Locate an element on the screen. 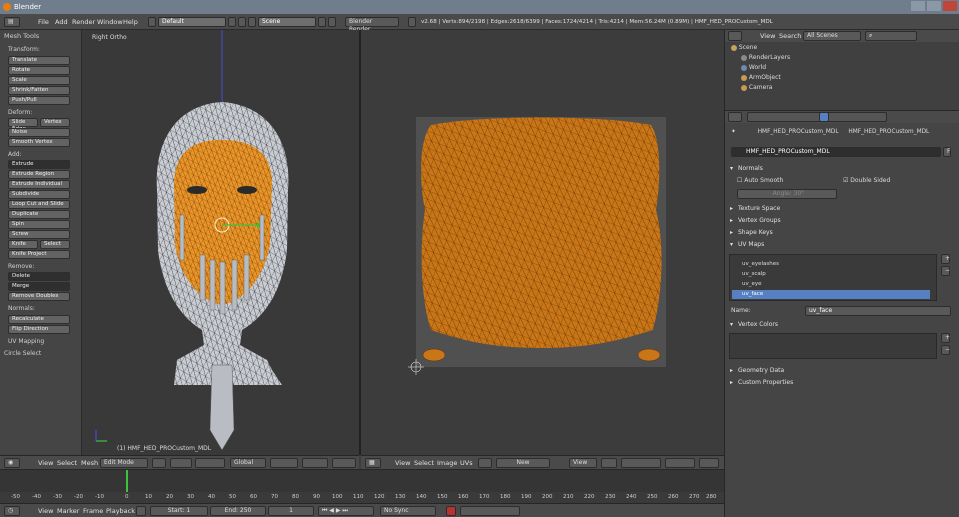 Image resolution: width=959 pixels, height=517 pixels. vertex-colors-panel: Vertex Colors is located at coordinates (839, 324).